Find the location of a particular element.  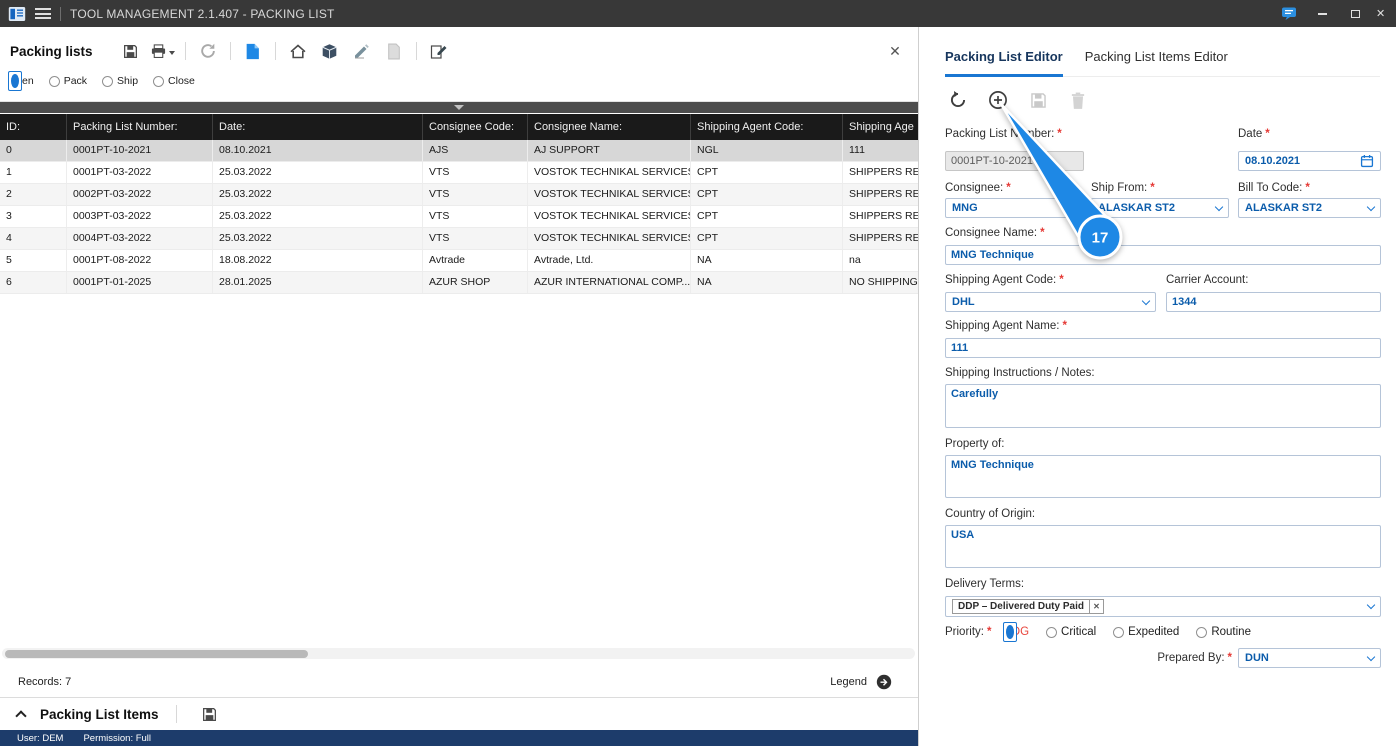

scrollbar-thumb is located at coordinates (156, 653).